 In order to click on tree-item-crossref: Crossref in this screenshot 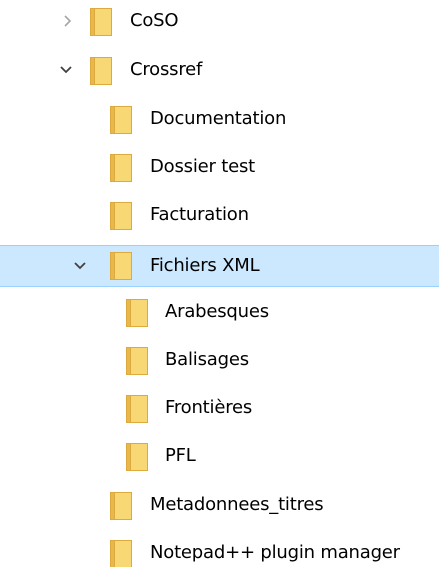, I will do `click(219, 71)`.